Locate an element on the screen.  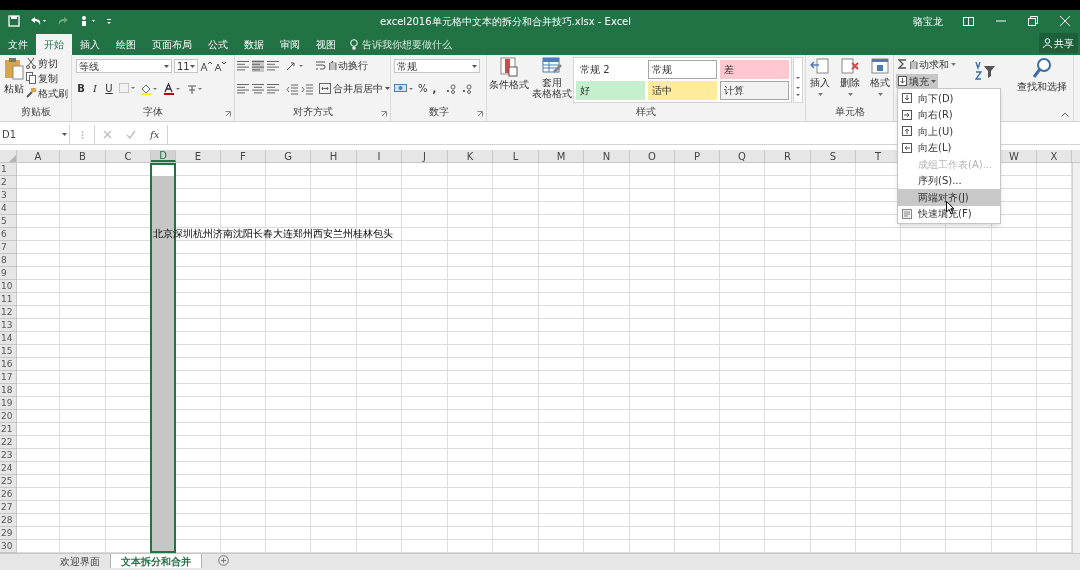
new-sheet-icon is located at coordinates (223, 560).